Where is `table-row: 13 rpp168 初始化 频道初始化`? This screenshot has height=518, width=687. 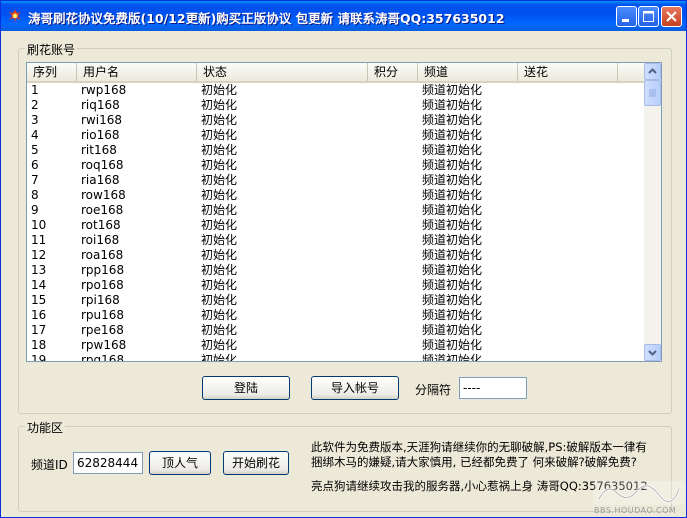 table-row: 13 rpp168 初始化 频道初始化 is located at coordinates (336, 270).